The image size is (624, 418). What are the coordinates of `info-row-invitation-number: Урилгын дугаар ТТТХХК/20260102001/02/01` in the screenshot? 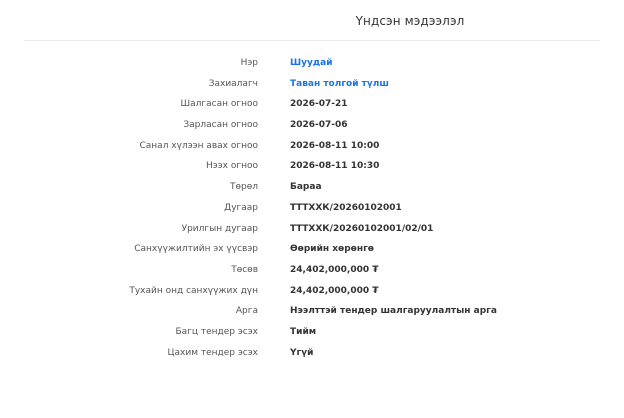 It's located at (312, 229).